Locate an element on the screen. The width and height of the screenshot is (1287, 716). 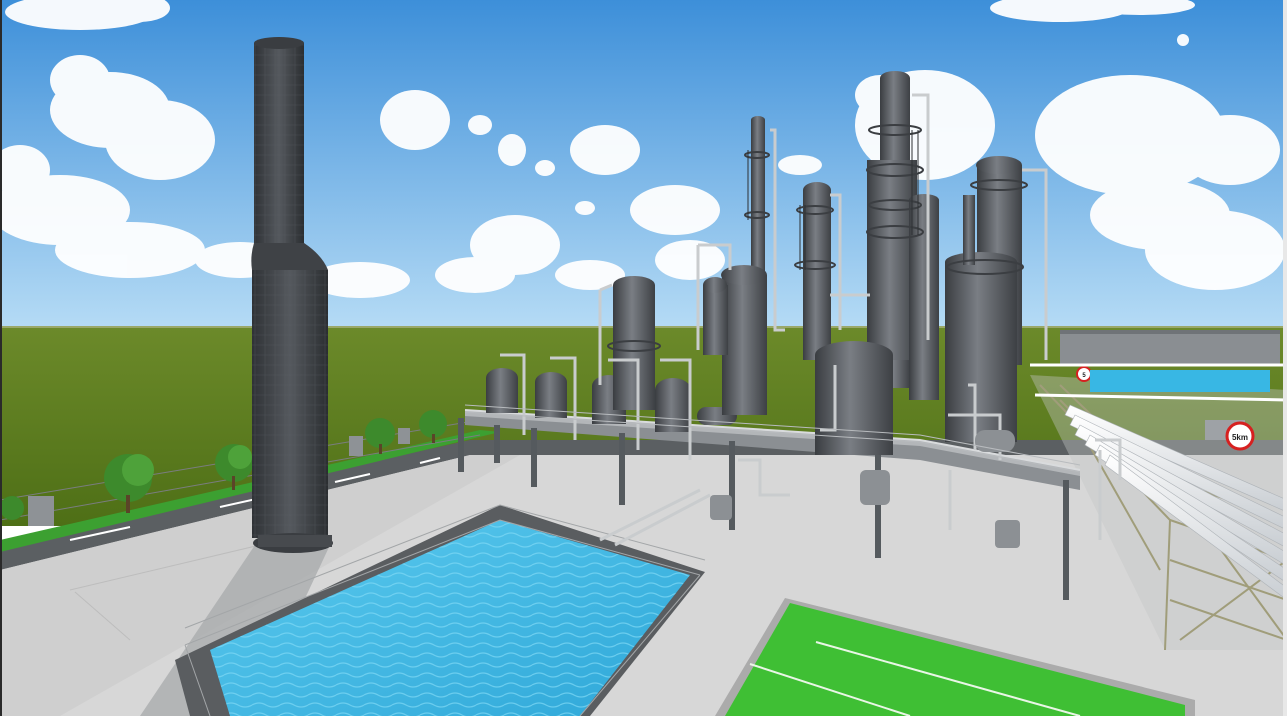
speed-limit-sign-far: 5 is located at coordinates (1084, 374).